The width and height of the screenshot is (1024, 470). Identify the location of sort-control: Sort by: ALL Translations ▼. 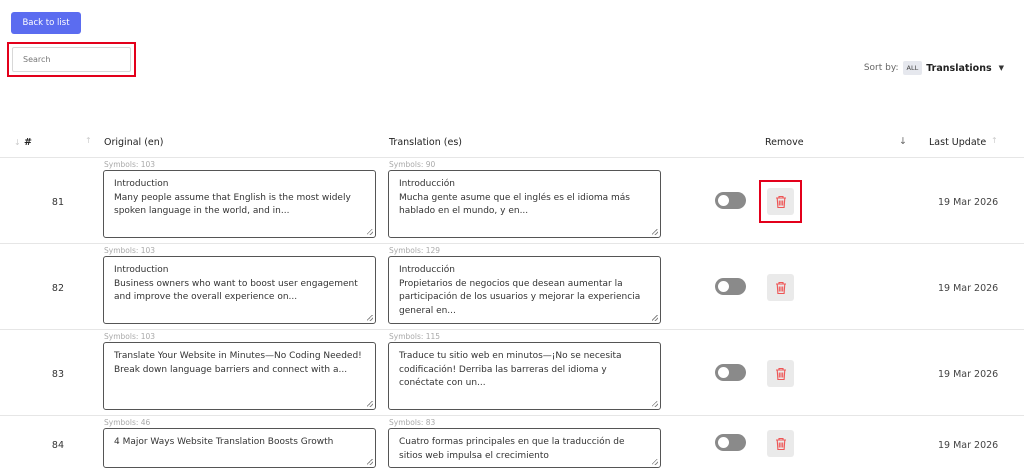
(934, 68).